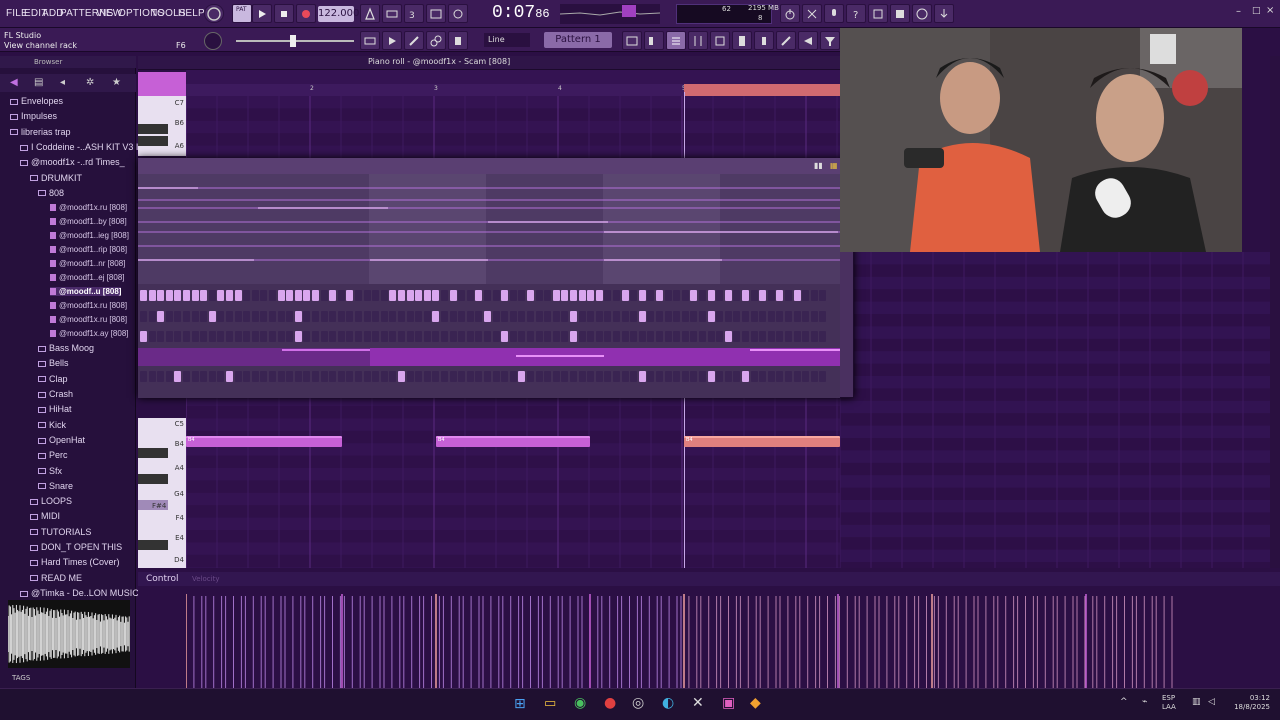 The image size is (1280, 720). Describe the element at coordinates (496, 166) in the screenshot. I see `channel-rack-titlebar: ▮▮ ▦` at that location.